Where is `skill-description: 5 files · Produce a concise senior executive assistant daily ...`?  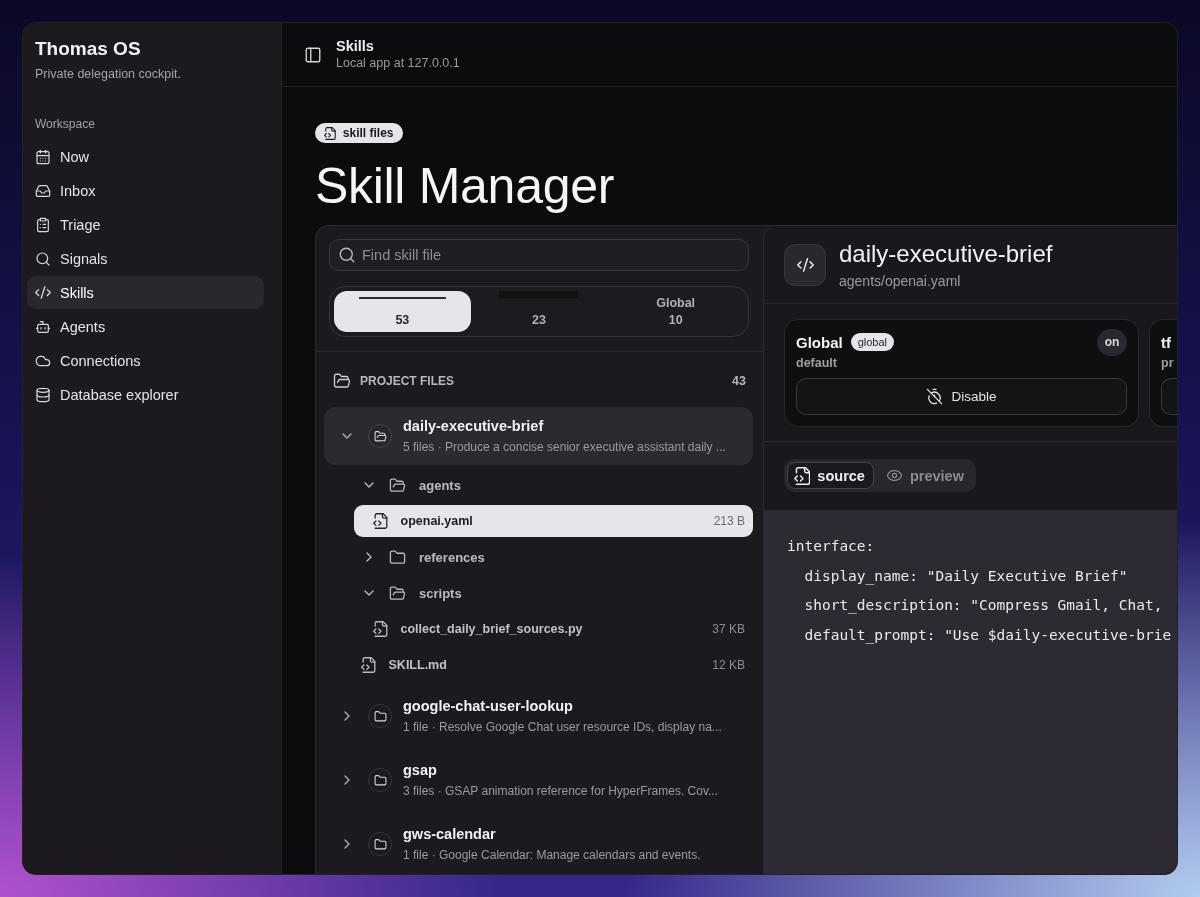
skill-description: 5 files · Produce a concise senior executive assistant daily ... is located at coordinates (564, 447).